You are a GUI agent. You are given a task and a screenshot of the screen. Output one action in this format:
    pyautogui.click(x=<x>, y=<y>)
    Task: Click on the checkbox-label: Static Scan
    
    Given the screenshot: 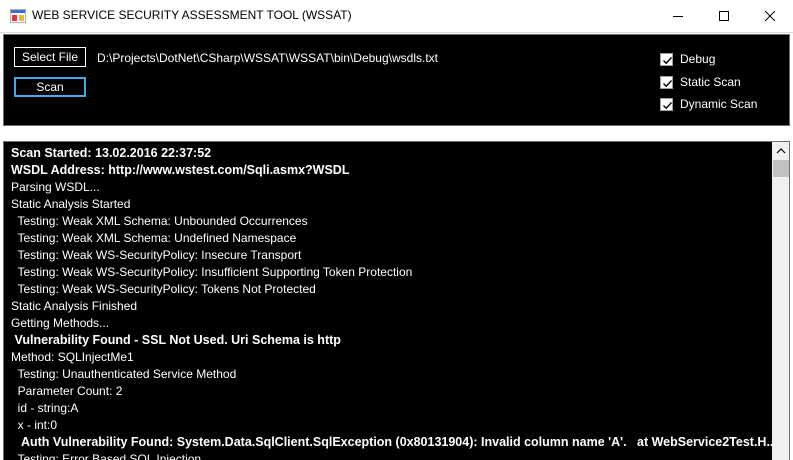 What is the action you would take?
    pyautogui.click(x=710, y=82)
    